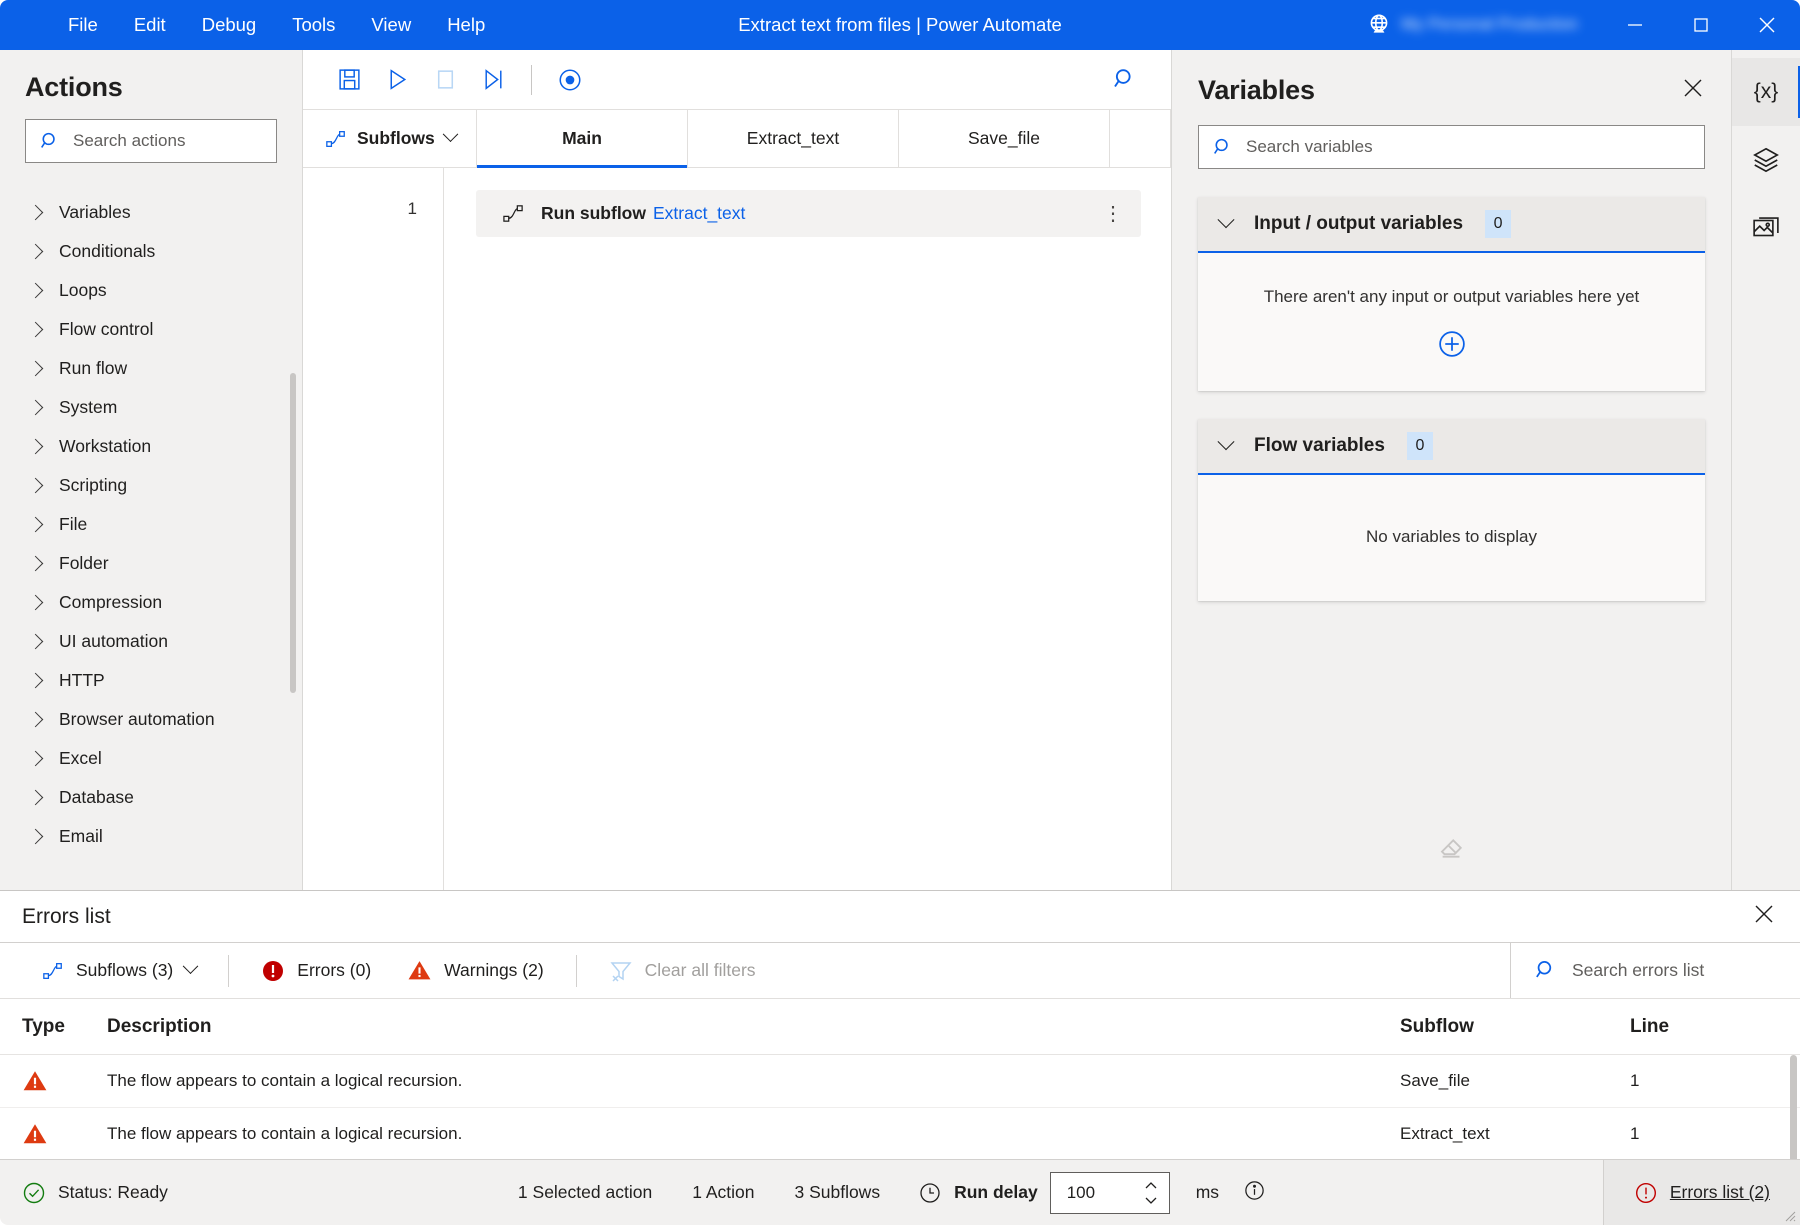 This screenshot has width=1800, height=1225. I want to click on actions-group-compression: Compression, so click(151, 602).